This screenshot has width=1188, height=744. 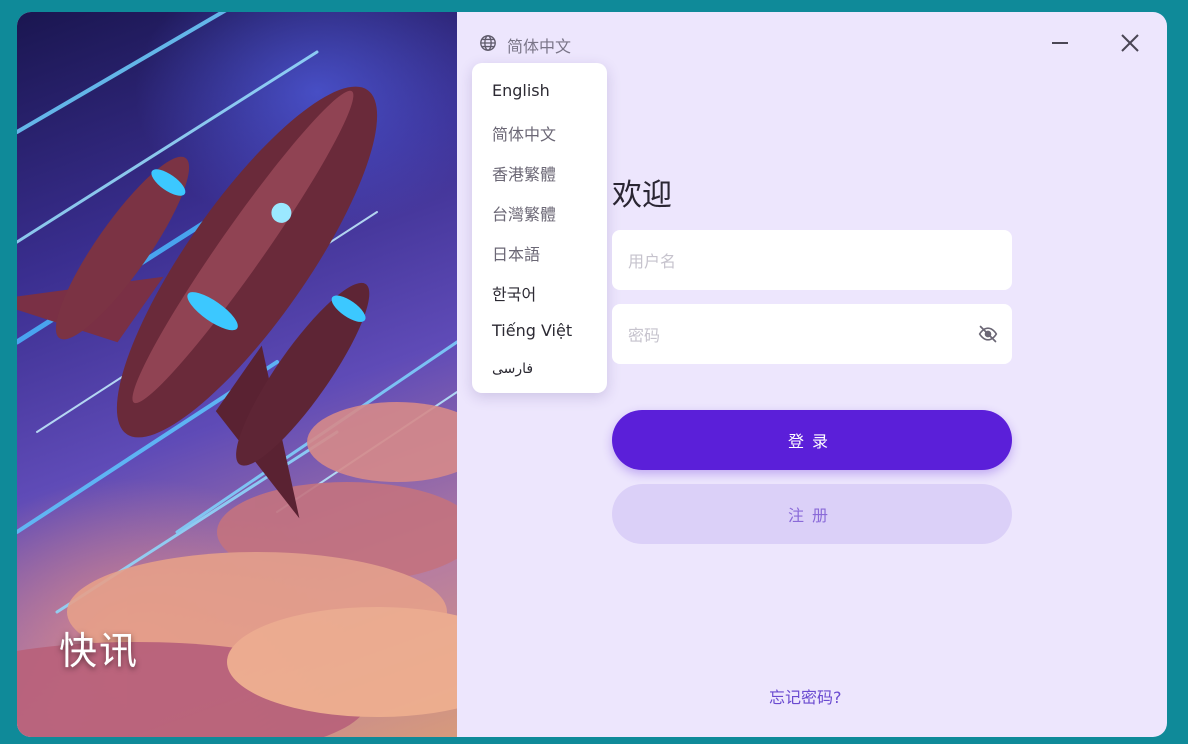 What do you see at coordinates (805, 696) in the screenshot?
I see `forgot-password-link: 忘记密码?` at bounding box center [805, 696].